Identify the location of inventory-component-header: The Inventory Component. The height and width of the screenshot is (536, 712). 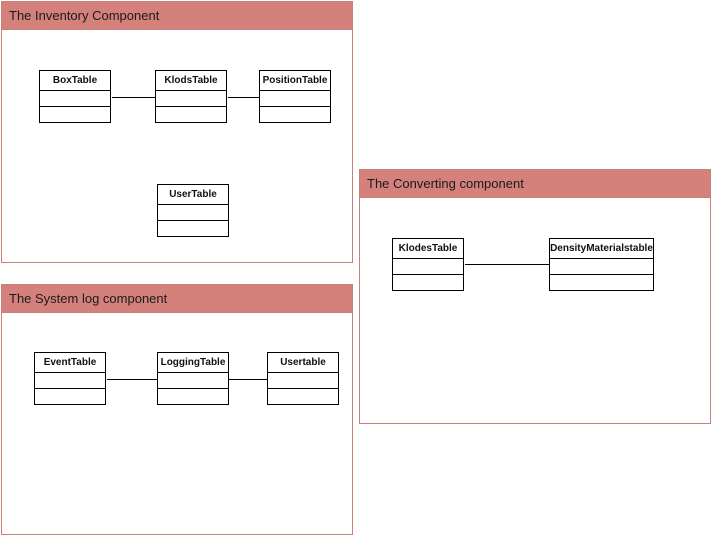
(177, 16).